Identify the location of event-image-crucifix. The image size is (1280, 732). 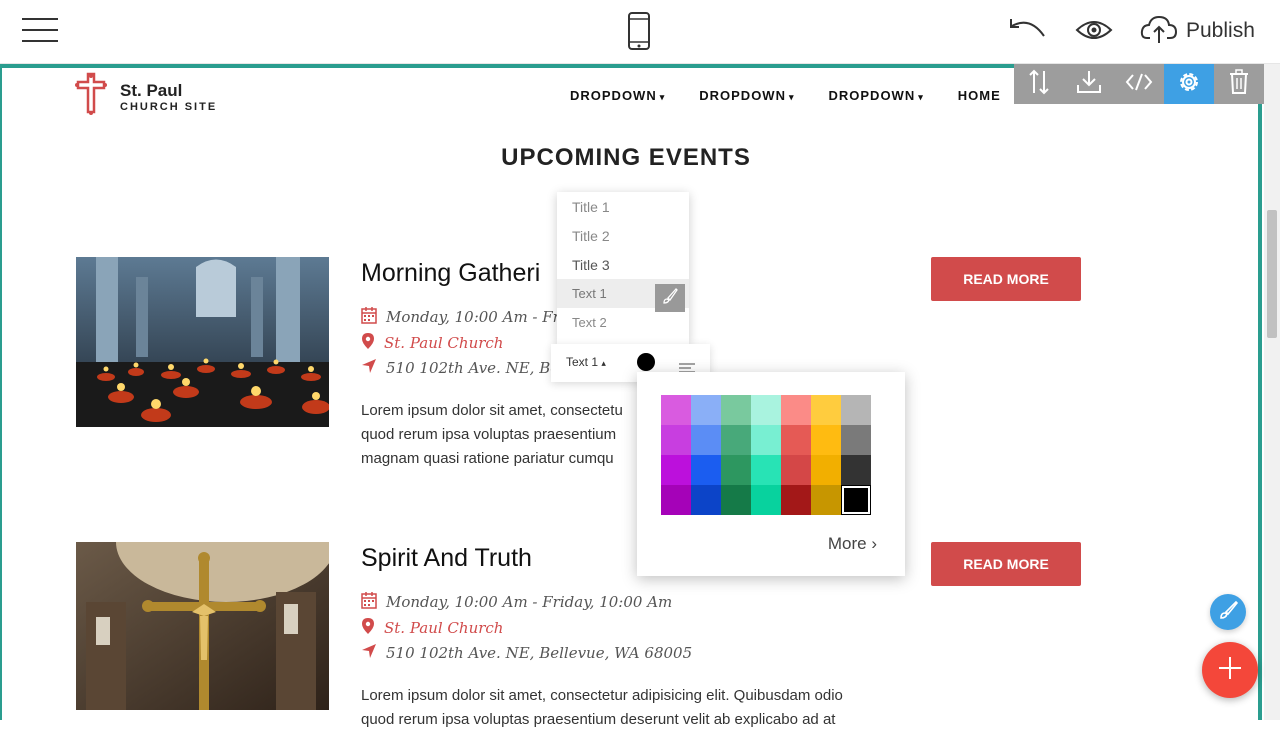
(202, 626).